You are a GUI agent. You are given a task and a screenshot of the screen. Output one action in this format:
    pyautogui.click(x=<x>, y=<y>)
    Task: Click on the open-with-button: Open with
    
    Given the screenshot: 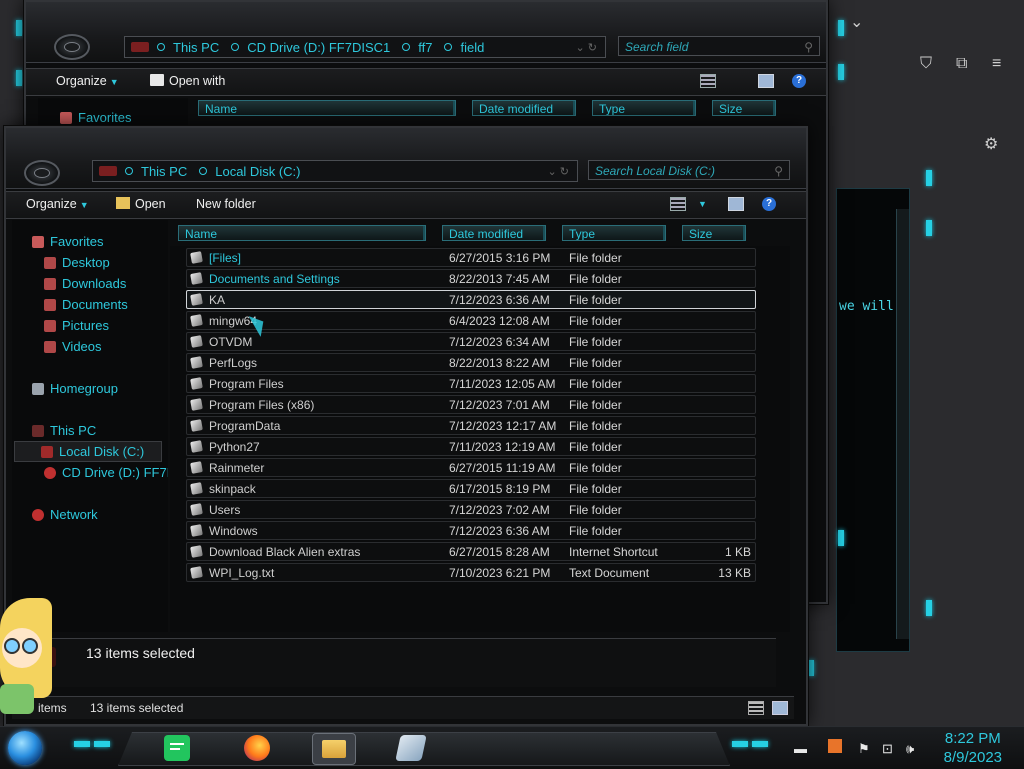 What is the action you would take?
    pyautogui.click(x=187, y=81)
    